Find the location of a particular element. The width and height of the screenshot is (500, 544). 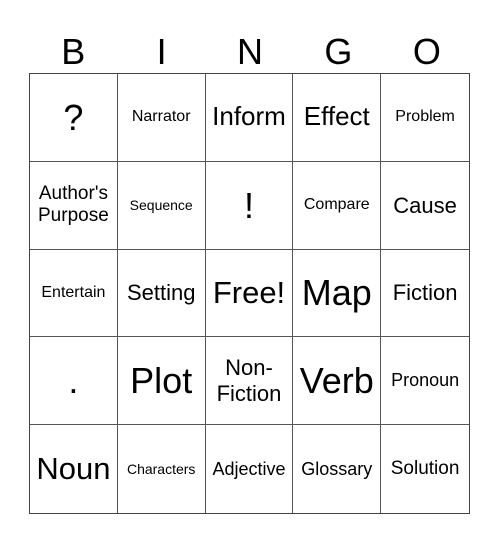

bingo-cell: Effect is located at coordinates (337, 118).